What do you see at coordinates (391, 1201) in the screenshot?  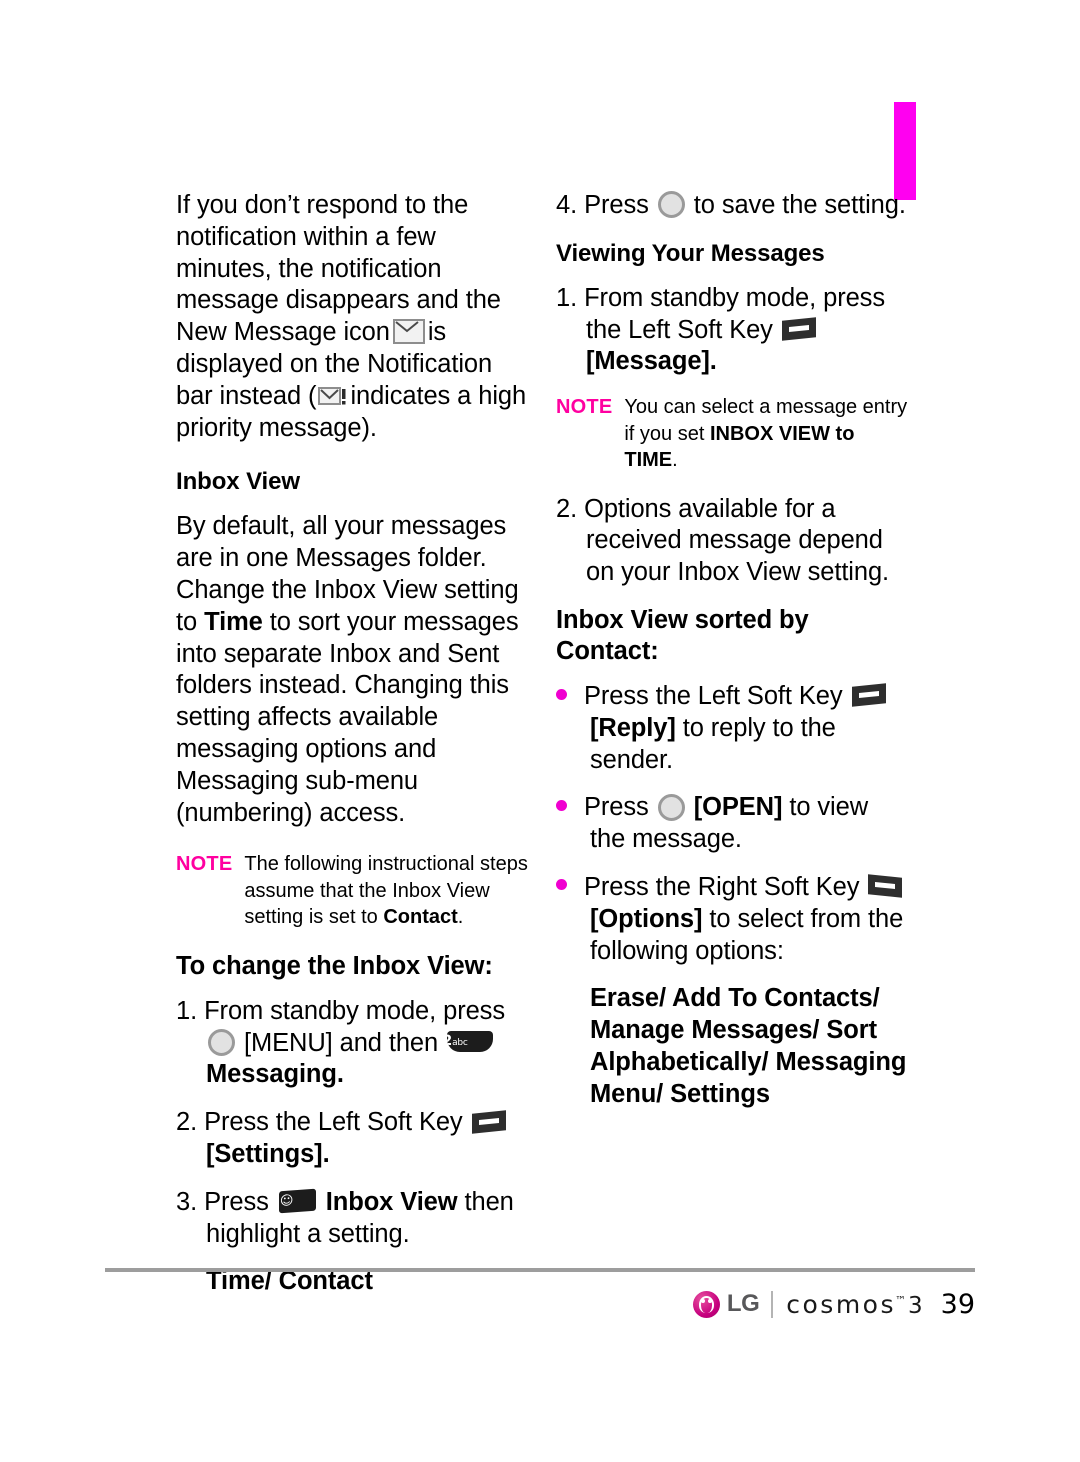 I see `step-3-text-part2: Inbox View` at bounding box center [391, 1201].